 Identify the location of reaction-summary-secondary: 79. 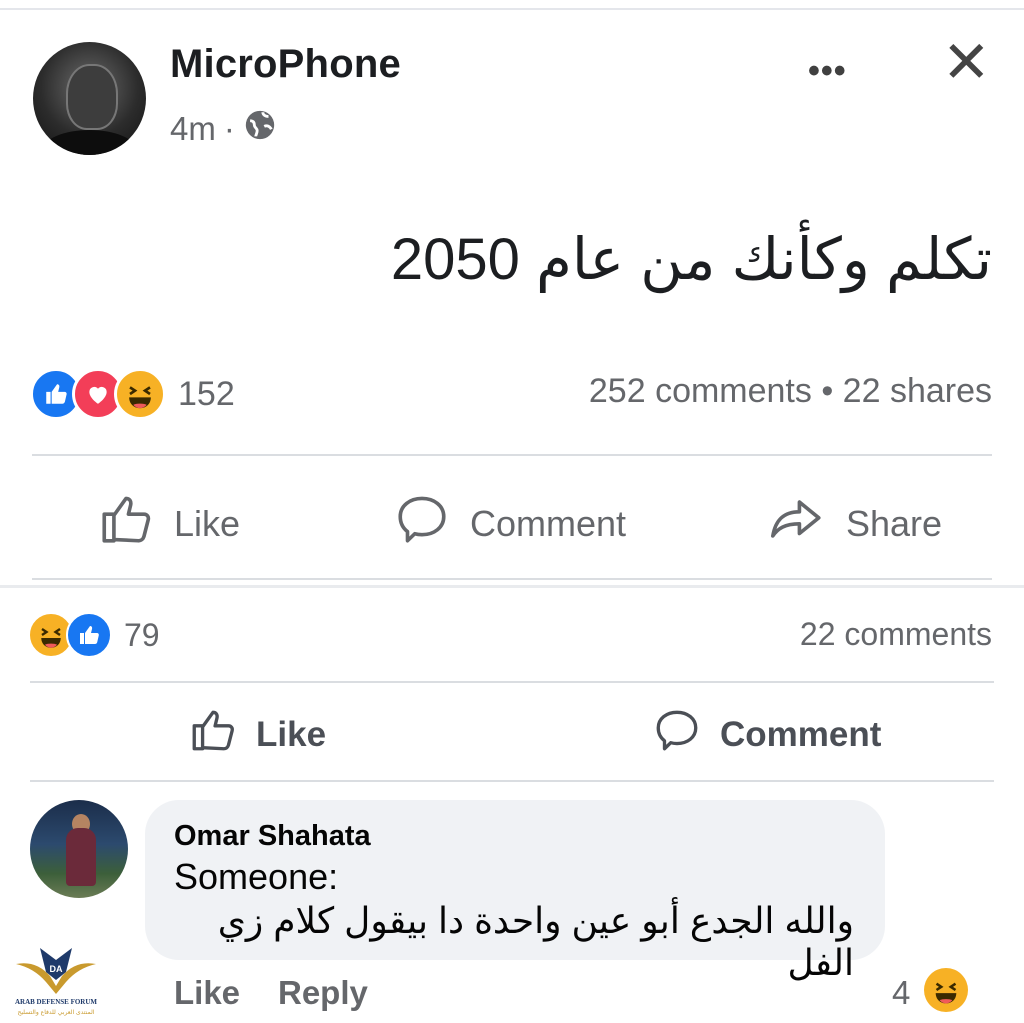
(94, 635).